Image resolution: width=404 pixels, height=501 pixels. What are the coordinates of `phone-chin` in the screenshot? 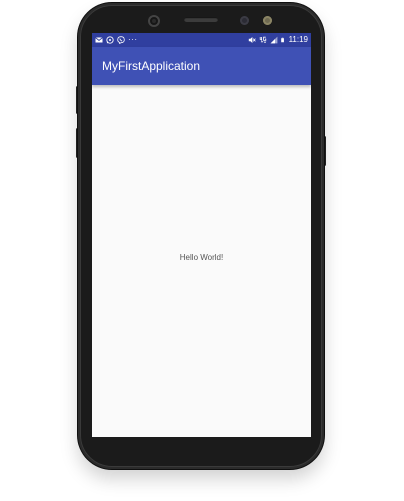 It's located at (201, 449).